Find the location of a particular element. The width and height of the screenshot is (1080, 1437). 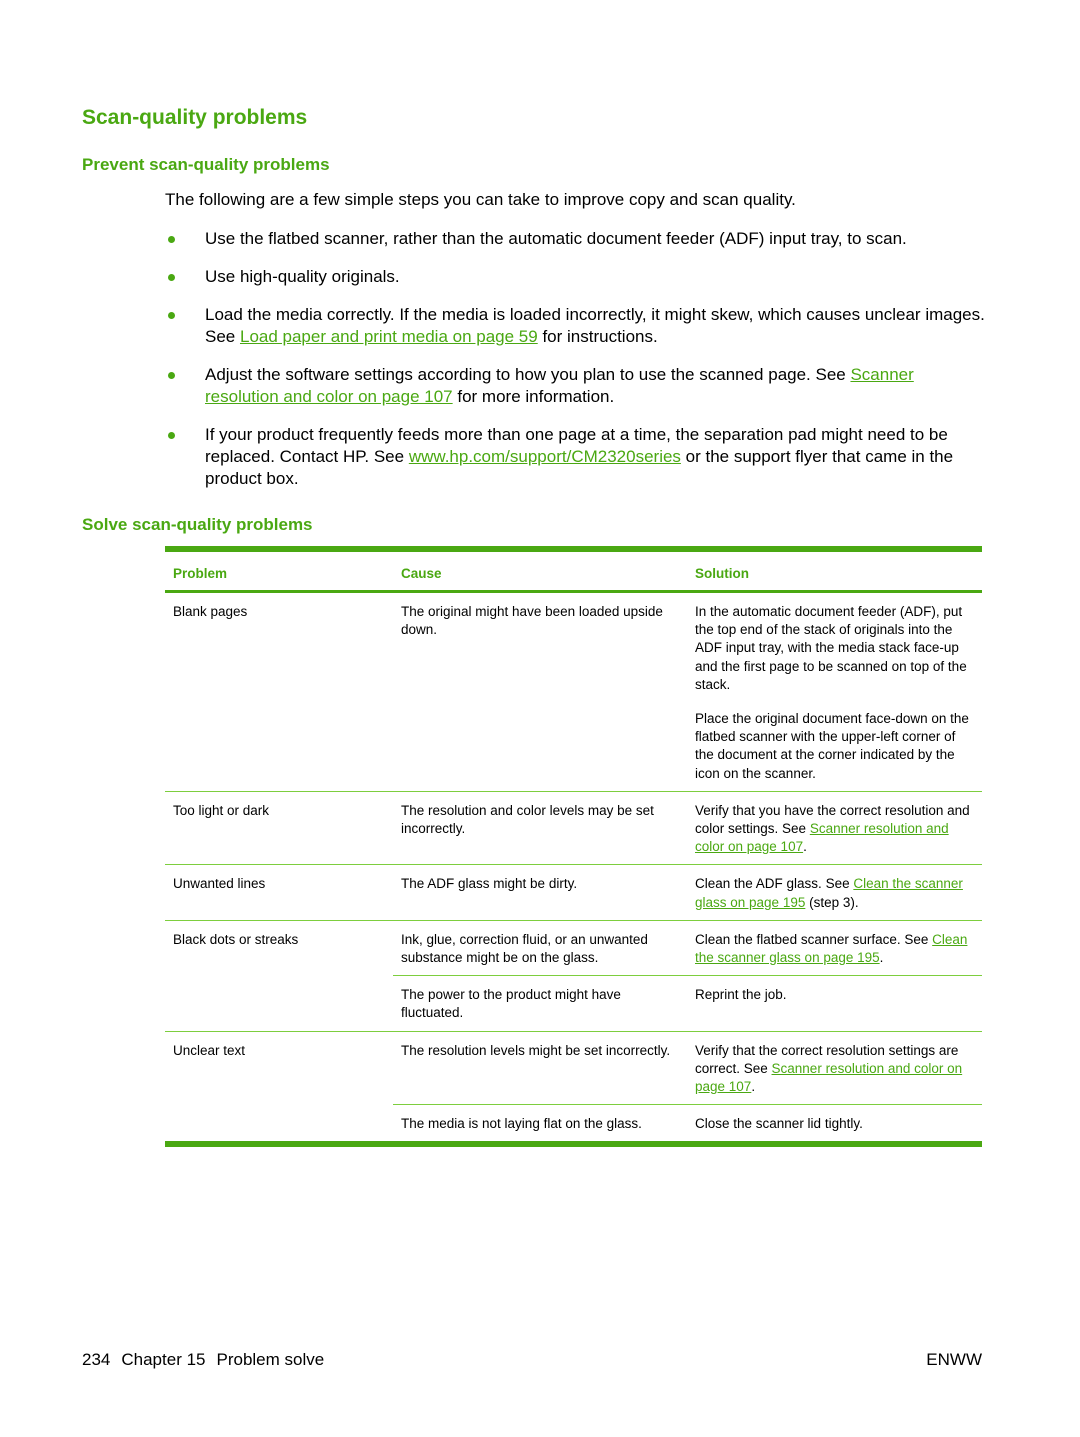

solution-cell: Reprint the job. is located at coordinates (834, 1003).